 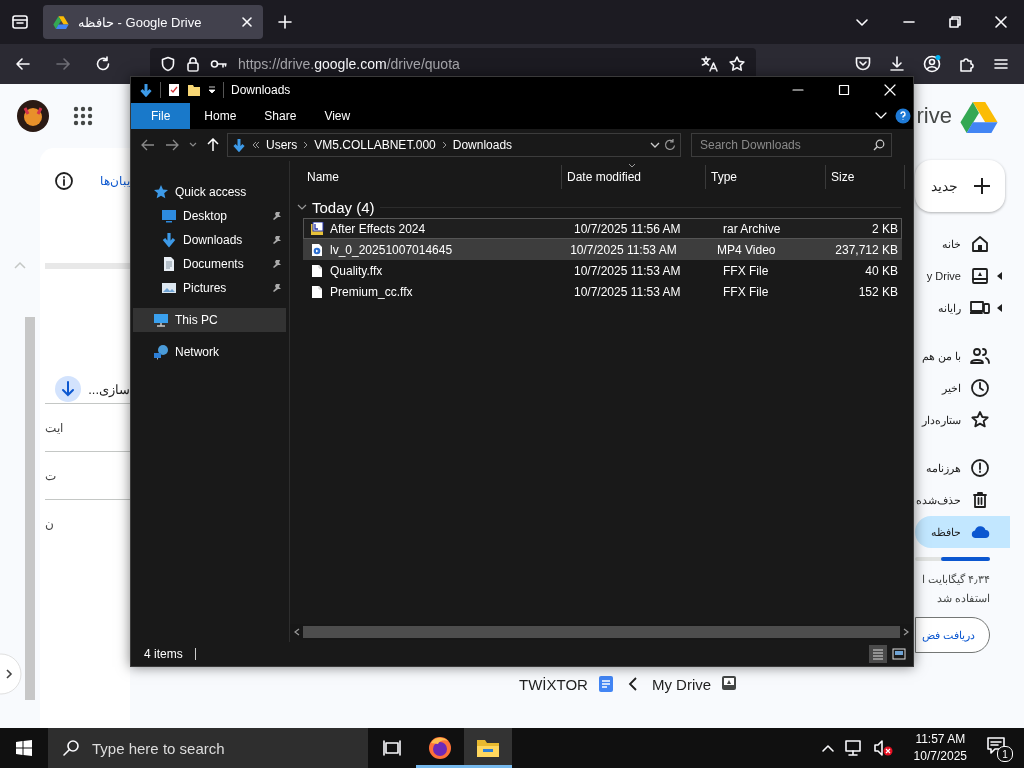 I want to click on info-icon, so click(x=64, y=181).